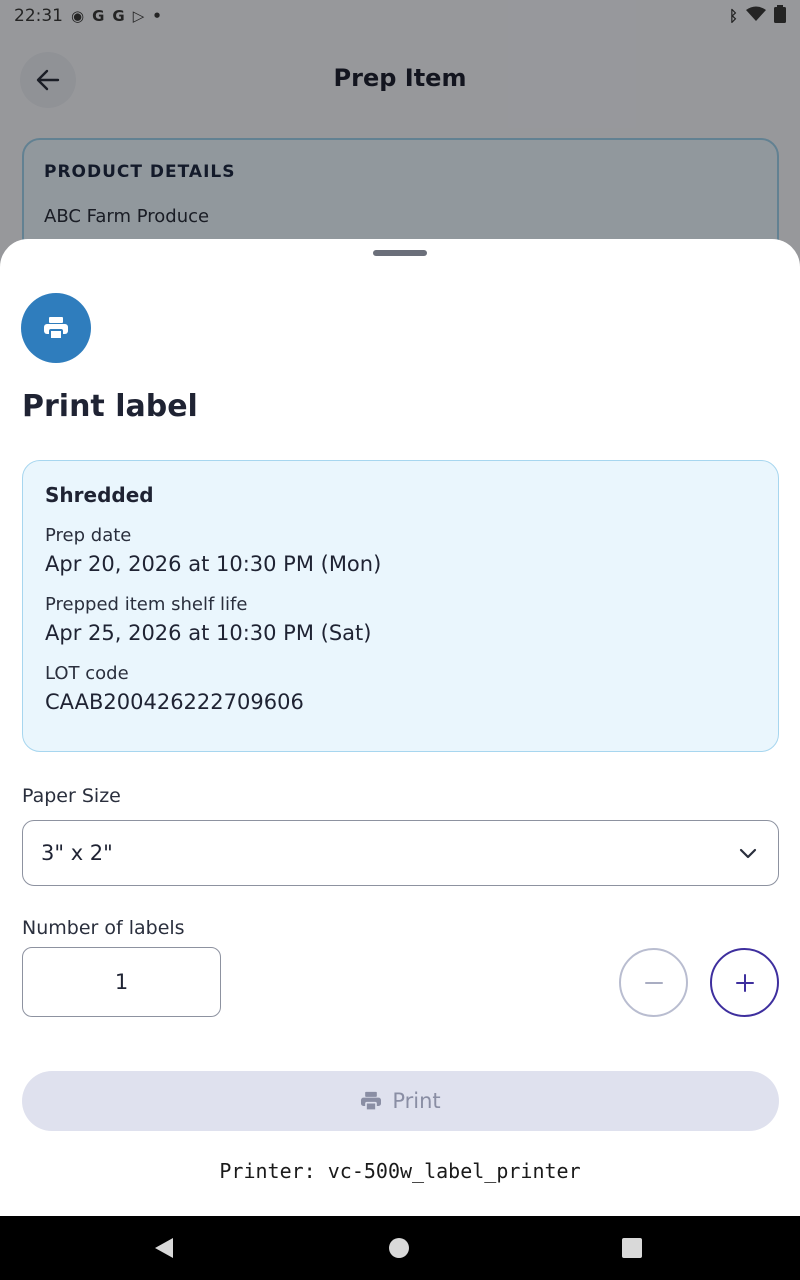 The image size is (800, 1280). Describe the element at coordinates (146, 604) in the screenshot. I see `shelf-life-label: Prepped item shelf life` at that location.